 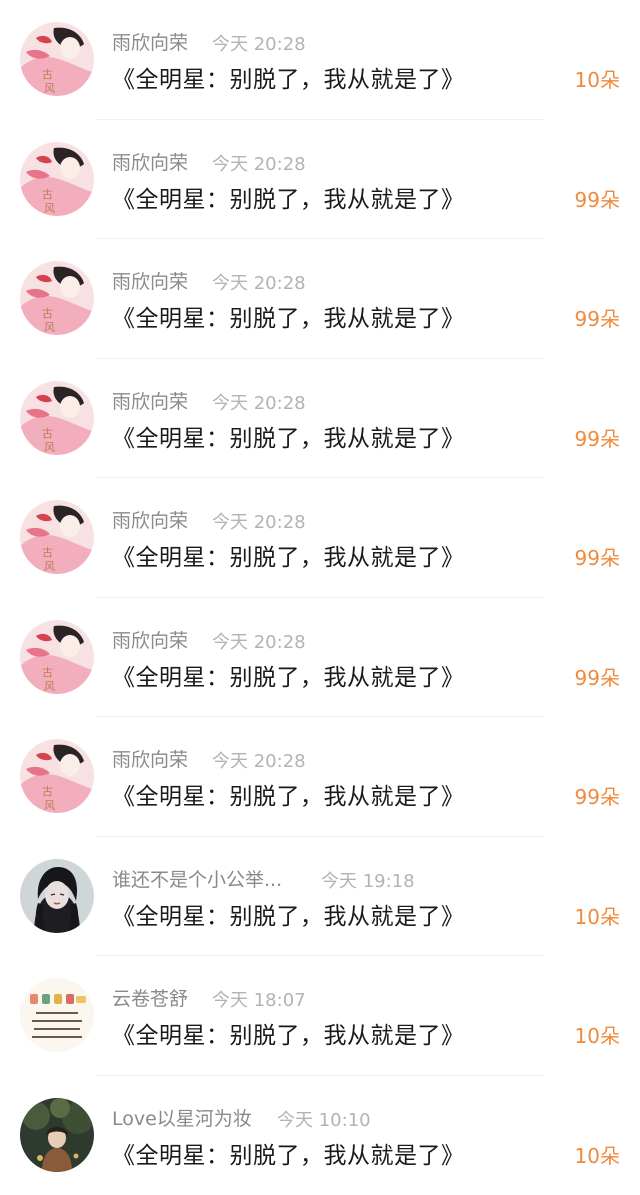 What do you see at coordinates (182, 1117) in the screenshot?
I see `username: Love以星河为妆` at bounding box center [182, 1117].